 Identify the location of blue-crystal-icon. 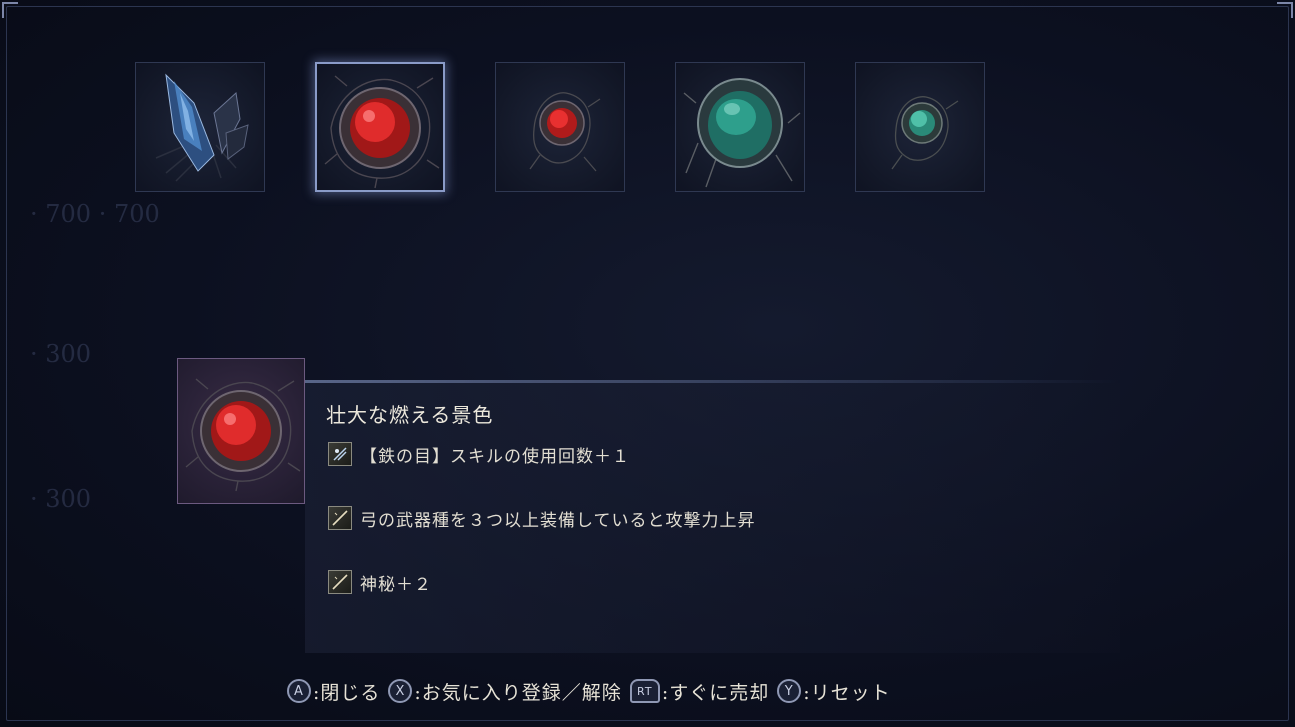
(202, 127).